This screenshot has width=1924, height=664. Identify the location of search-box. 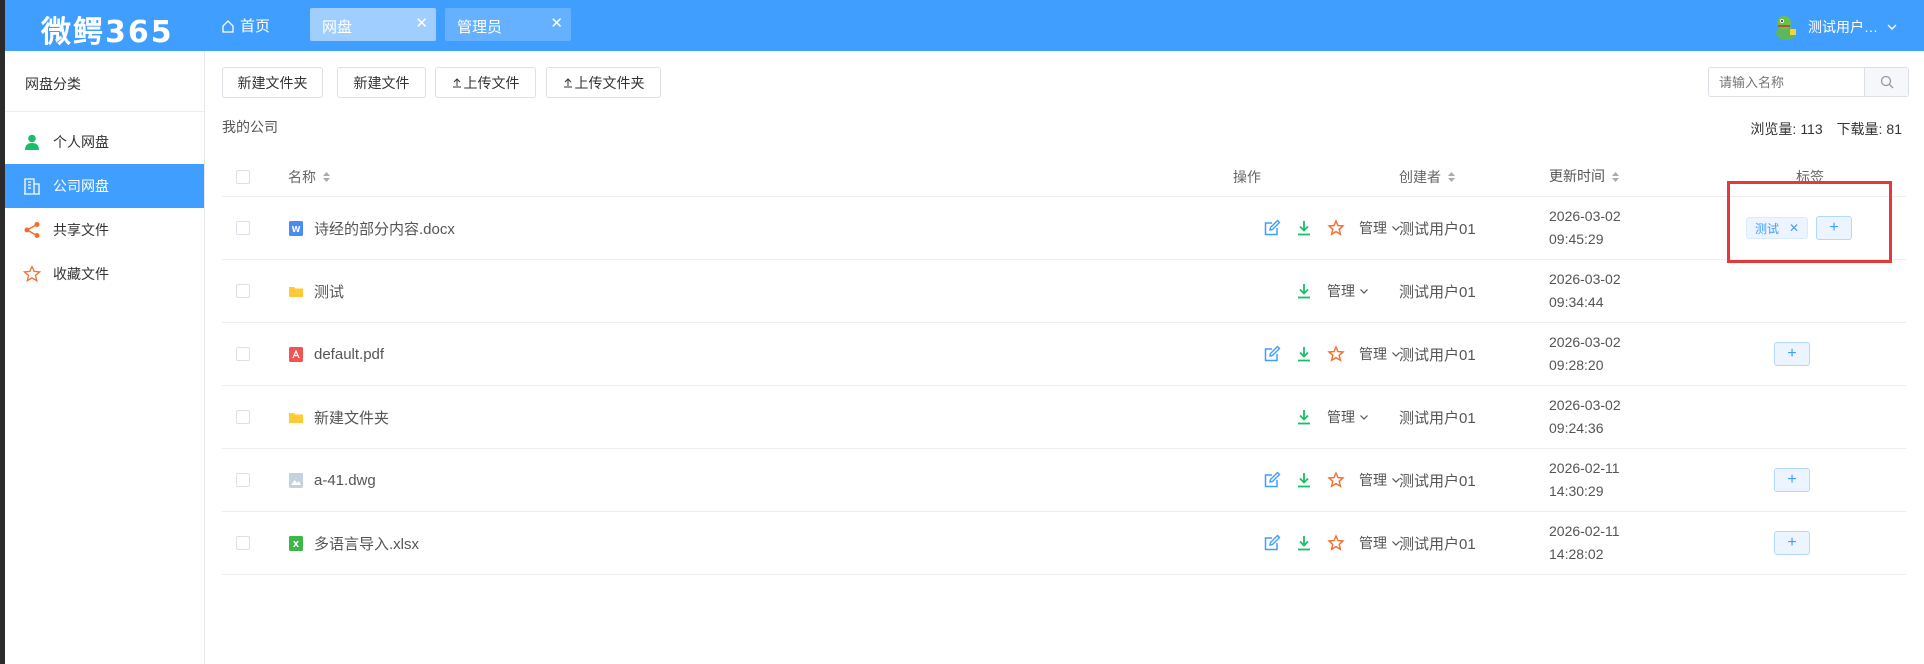
(1808, 82).